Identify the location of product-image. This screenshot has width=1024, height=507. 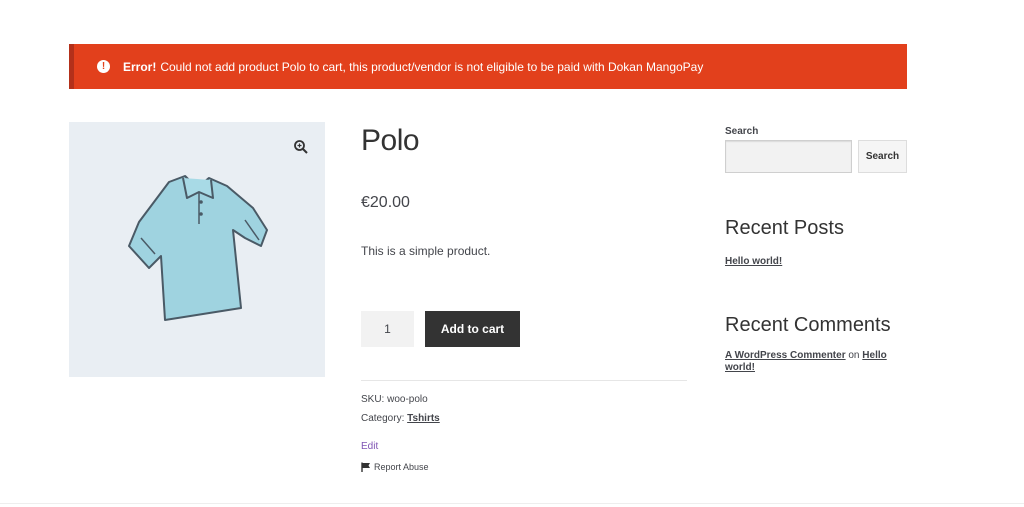
(197, 249).